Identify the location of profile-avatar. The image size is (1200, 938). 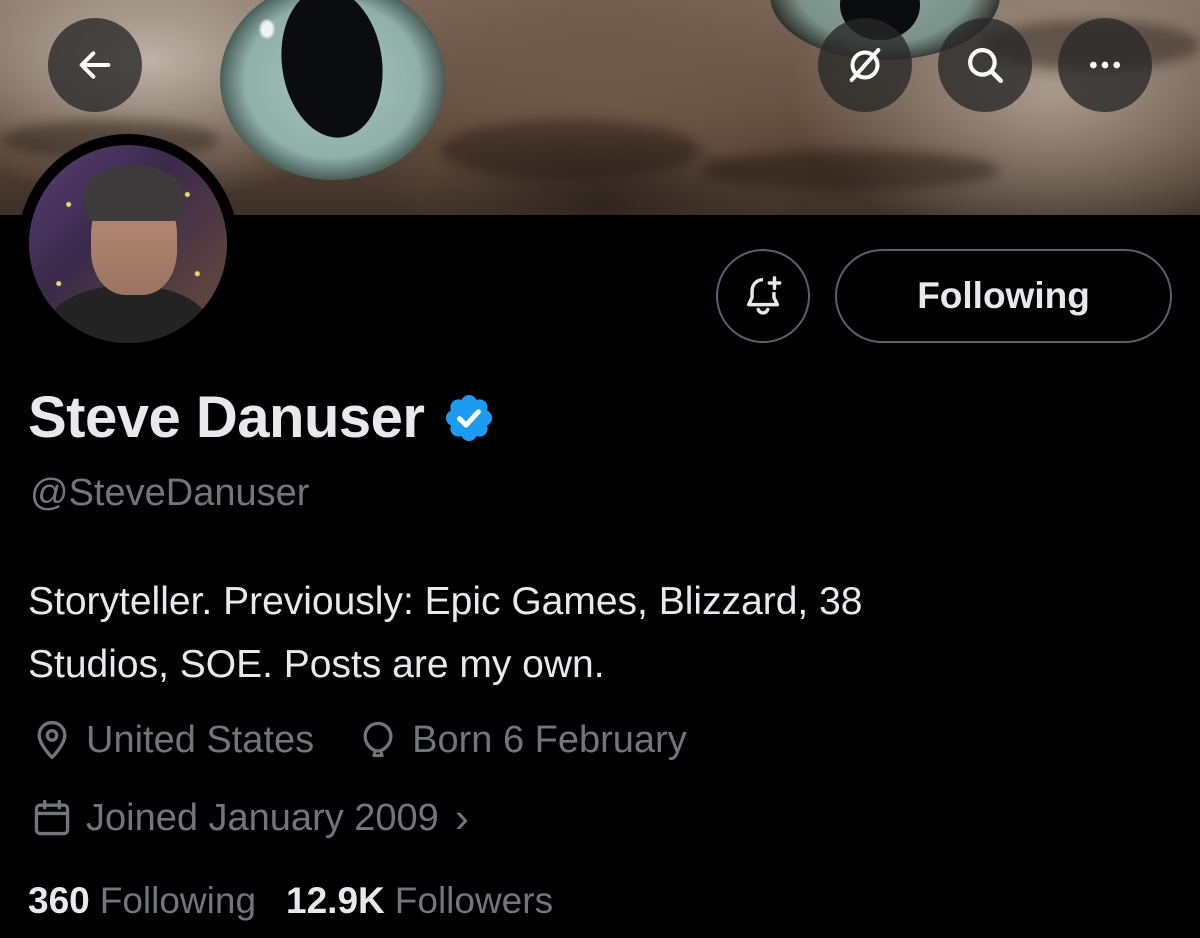
(128, 244).